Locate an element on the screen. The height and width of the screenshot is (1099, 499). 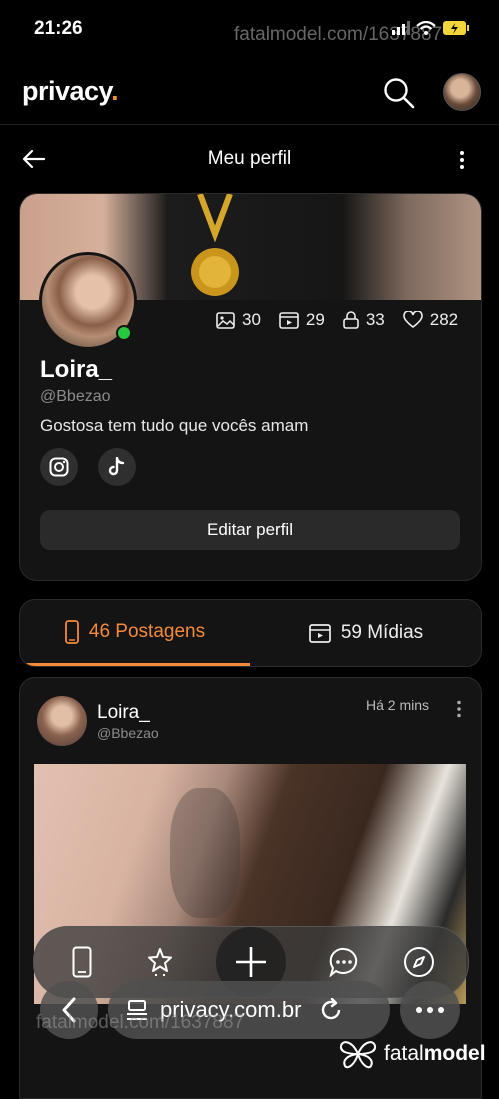
tab-posts-label: 46 Postagens is located at coordinates (147, 631).